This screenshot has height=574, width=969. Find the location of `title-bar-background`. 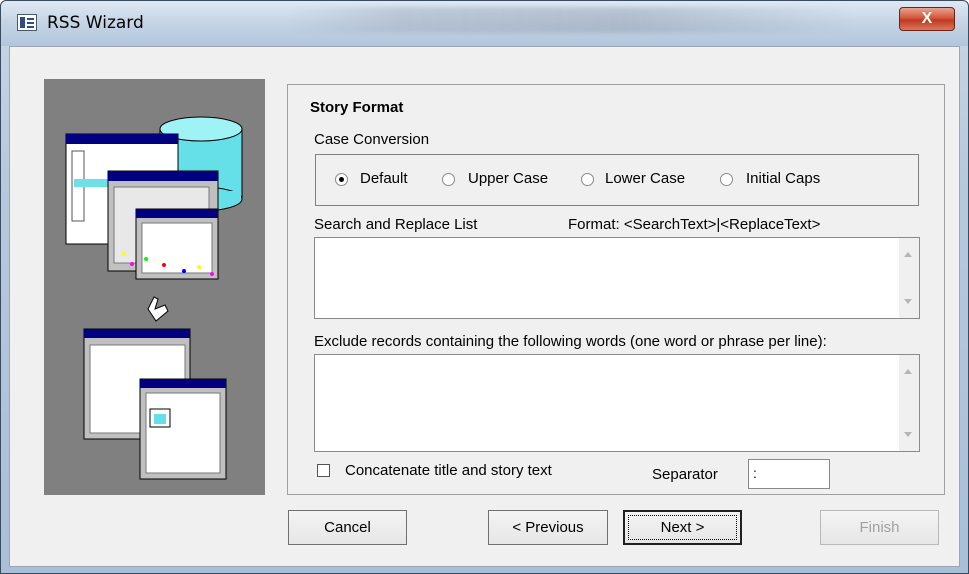

title-bar-background is located at coordinates (571, 20).